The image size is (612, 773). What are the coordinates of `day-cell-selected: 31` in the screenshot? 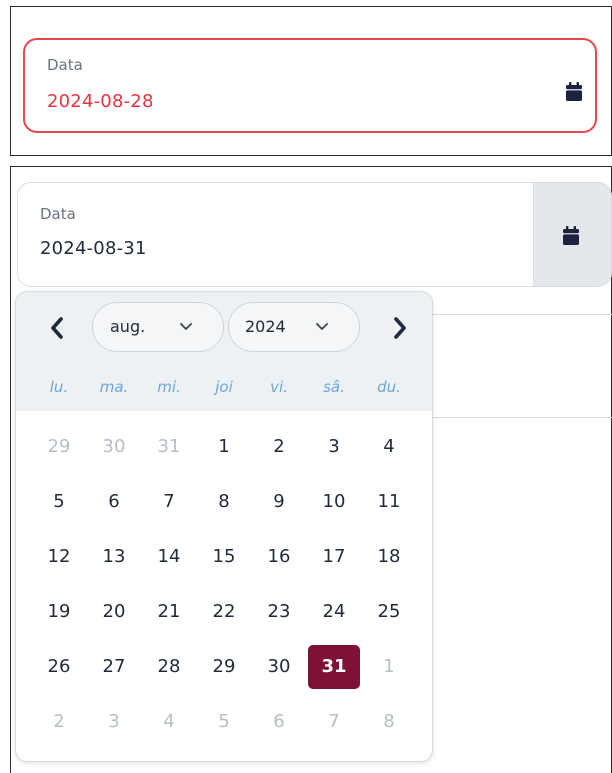 It's located at (334, 667).